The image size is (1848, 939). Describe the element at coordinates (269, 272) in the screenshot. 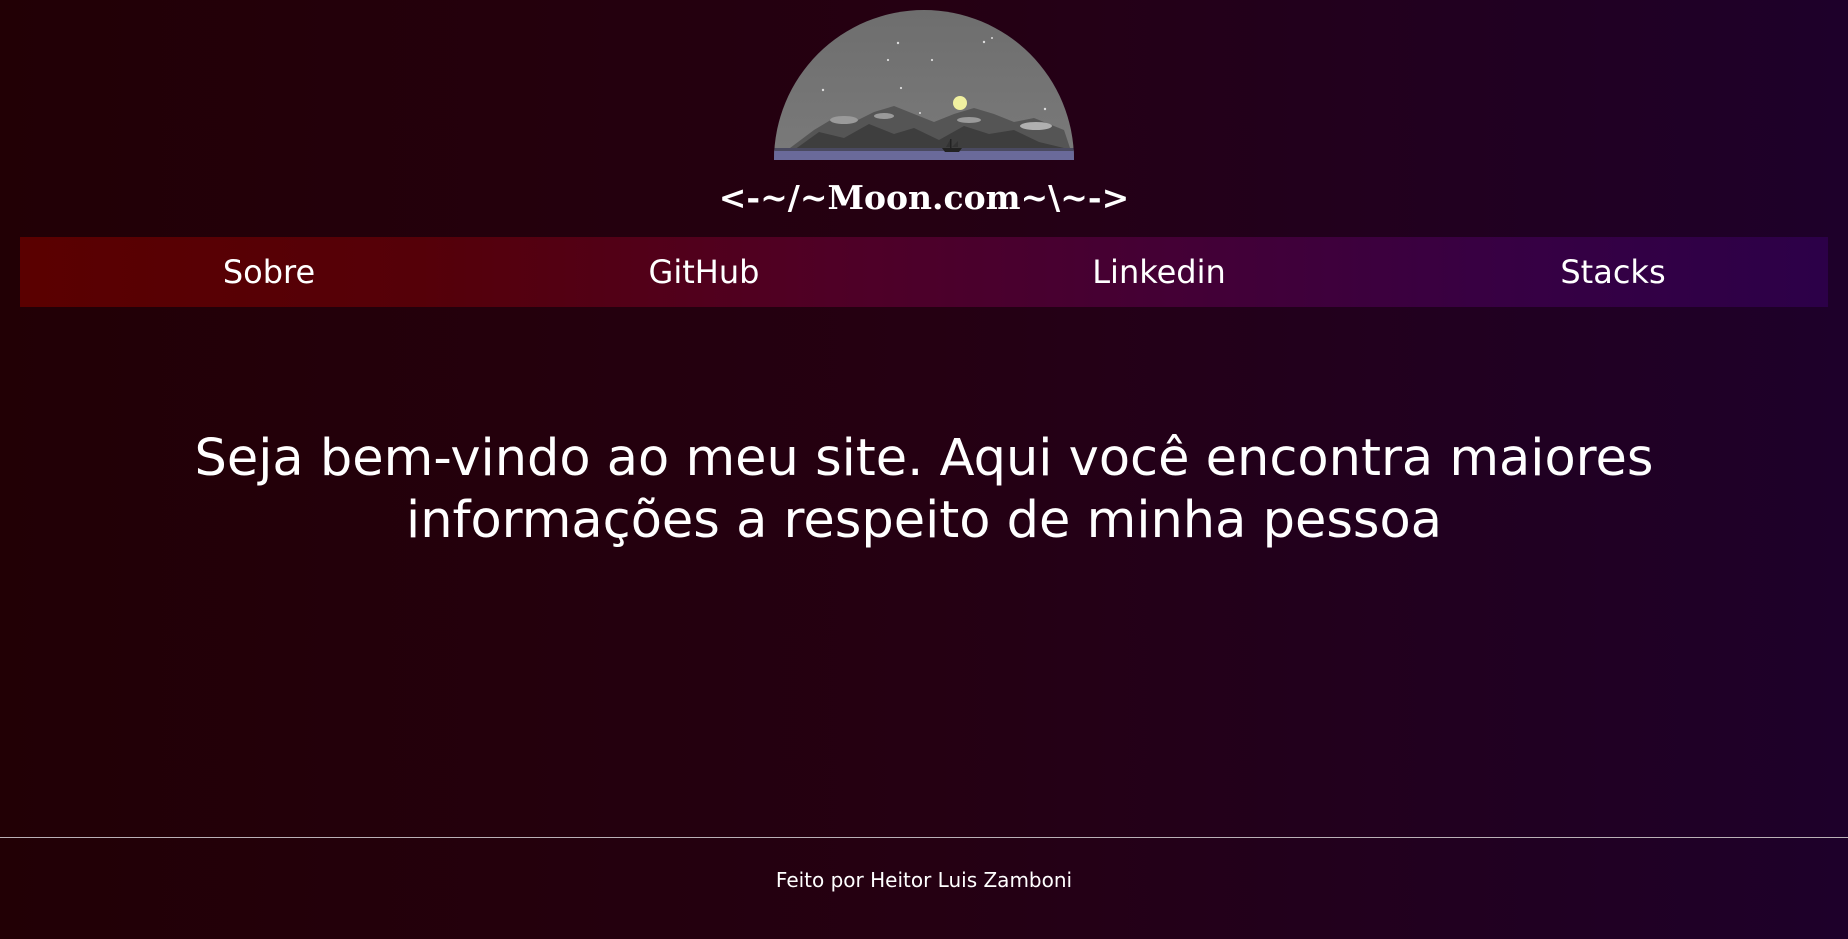

I see `nav-item-sobre: Sobre` at that location.